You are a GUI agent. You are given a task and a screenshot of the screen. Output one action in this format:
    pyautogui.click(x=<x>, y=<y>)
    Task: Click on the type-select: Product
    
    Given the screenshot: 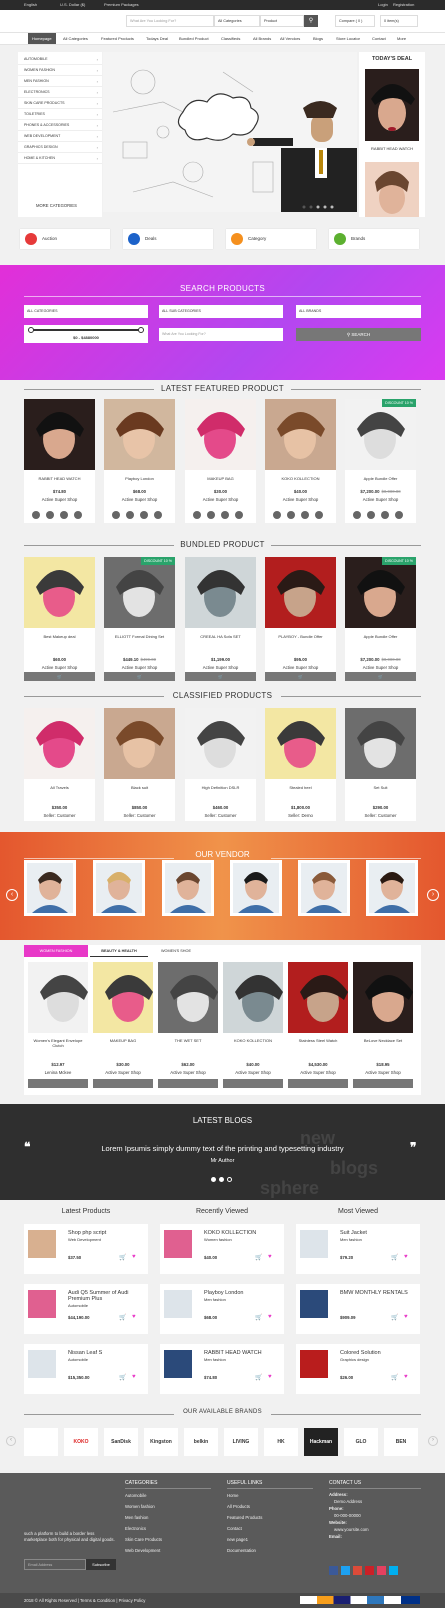 What is the action you would take?
    pyautogui.click(x=282, y=21)
    